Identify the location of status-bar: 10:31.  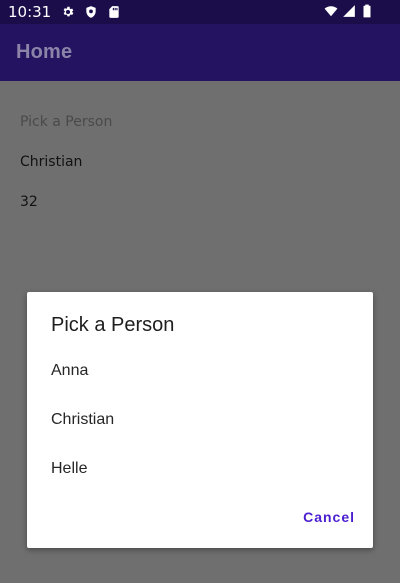
(200, 12).